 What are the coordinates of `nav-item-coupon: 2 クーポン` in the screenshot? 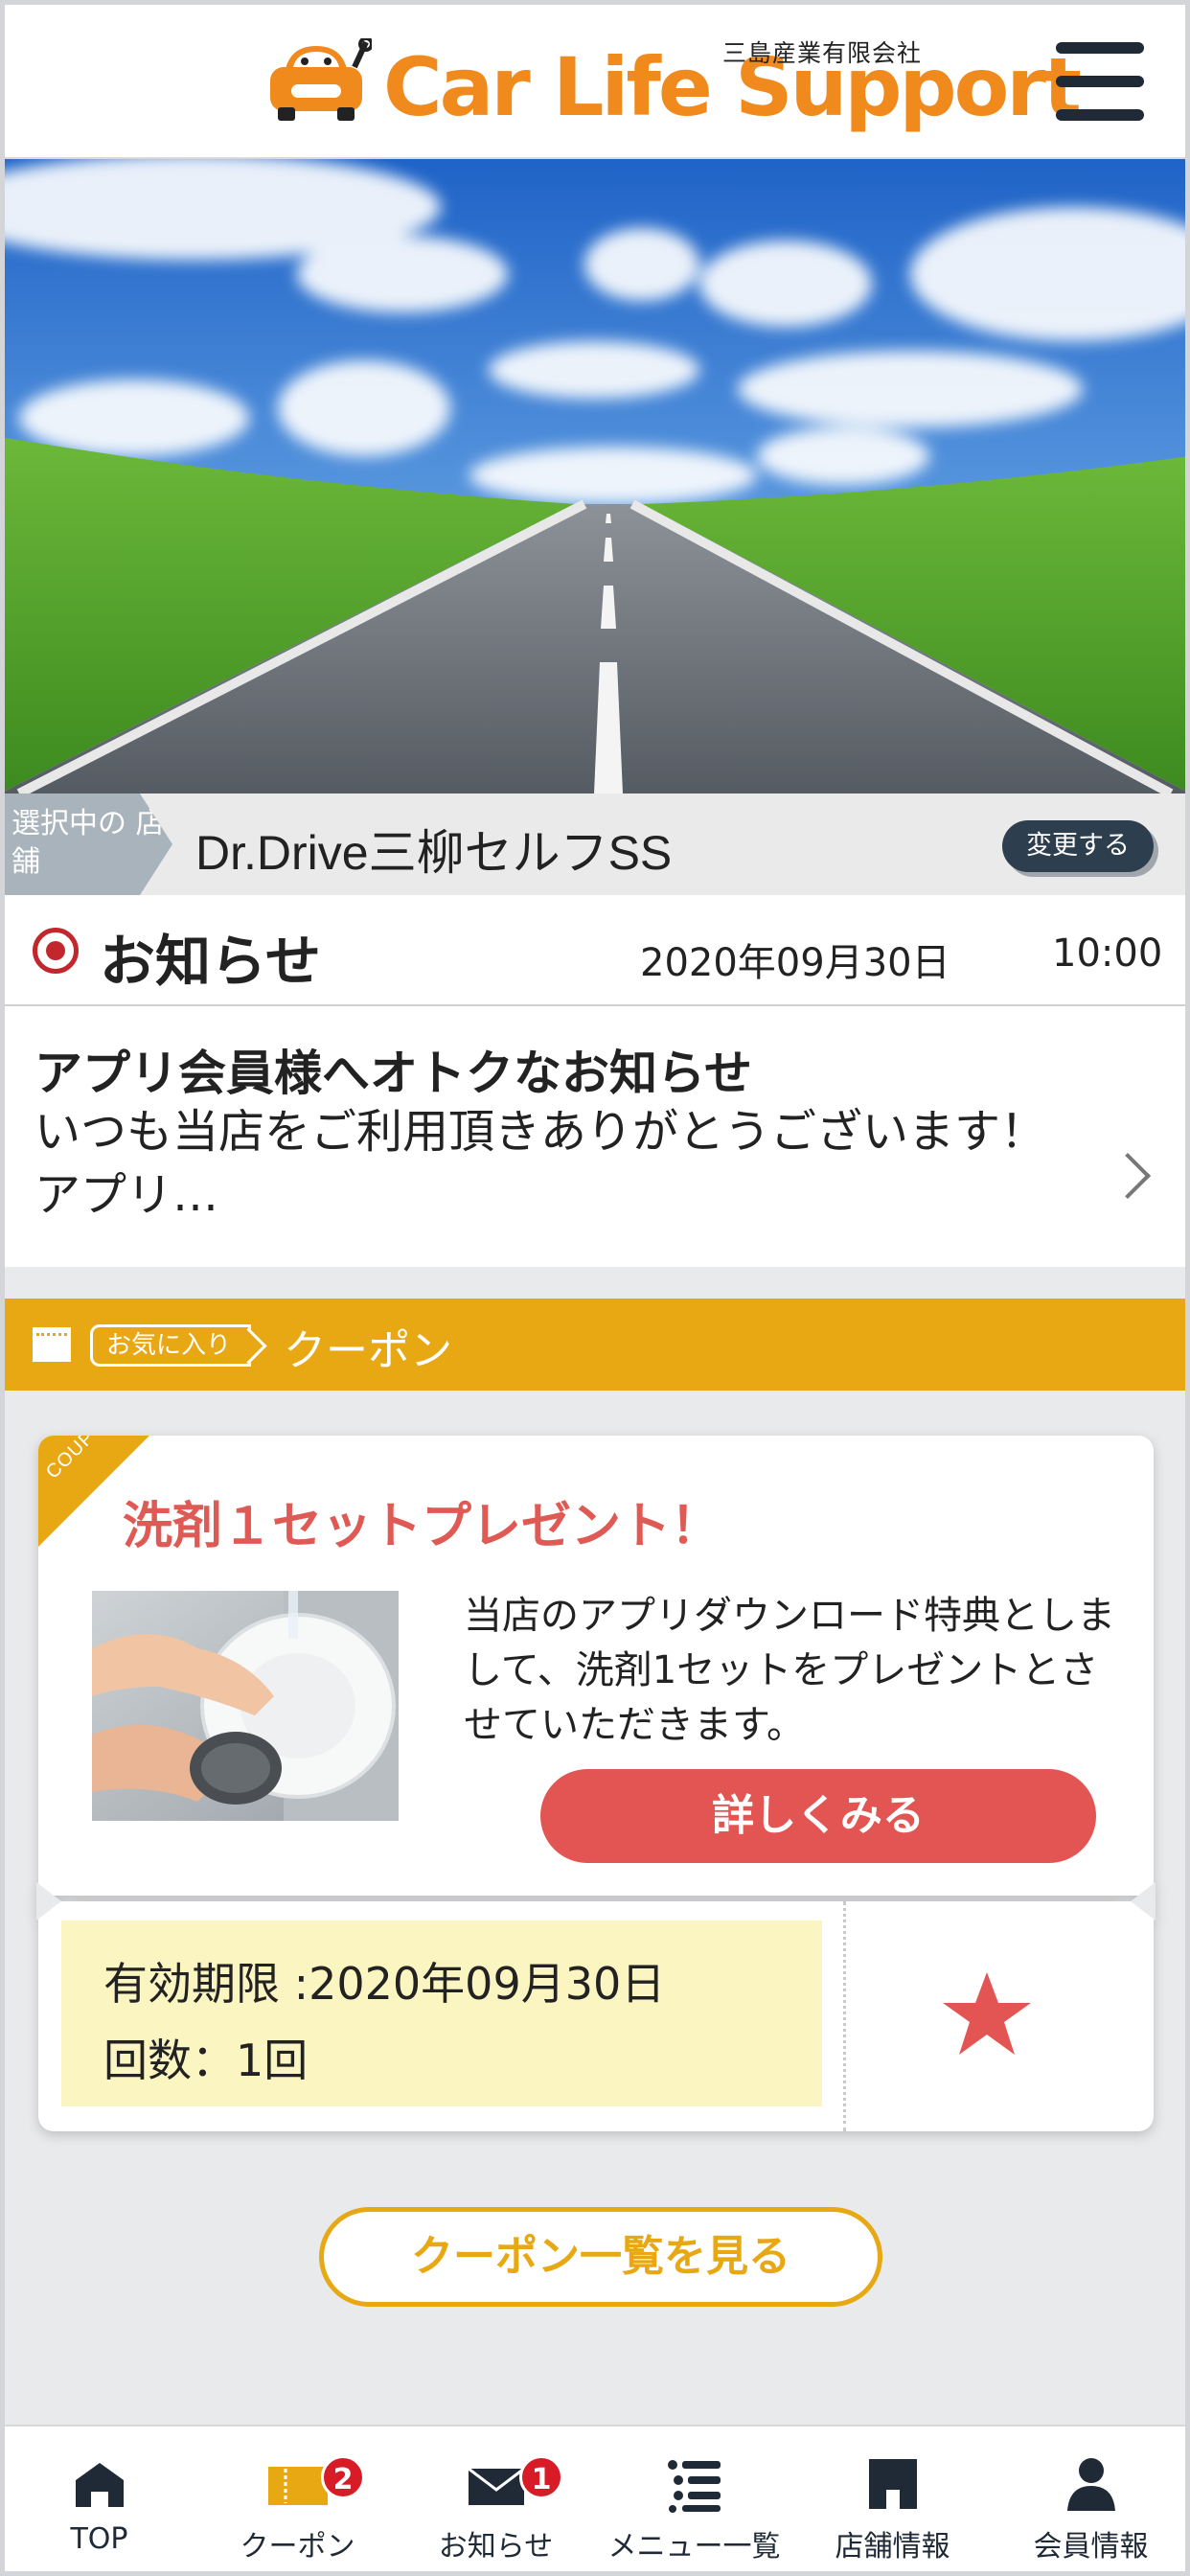 It's located at (297, 2501).